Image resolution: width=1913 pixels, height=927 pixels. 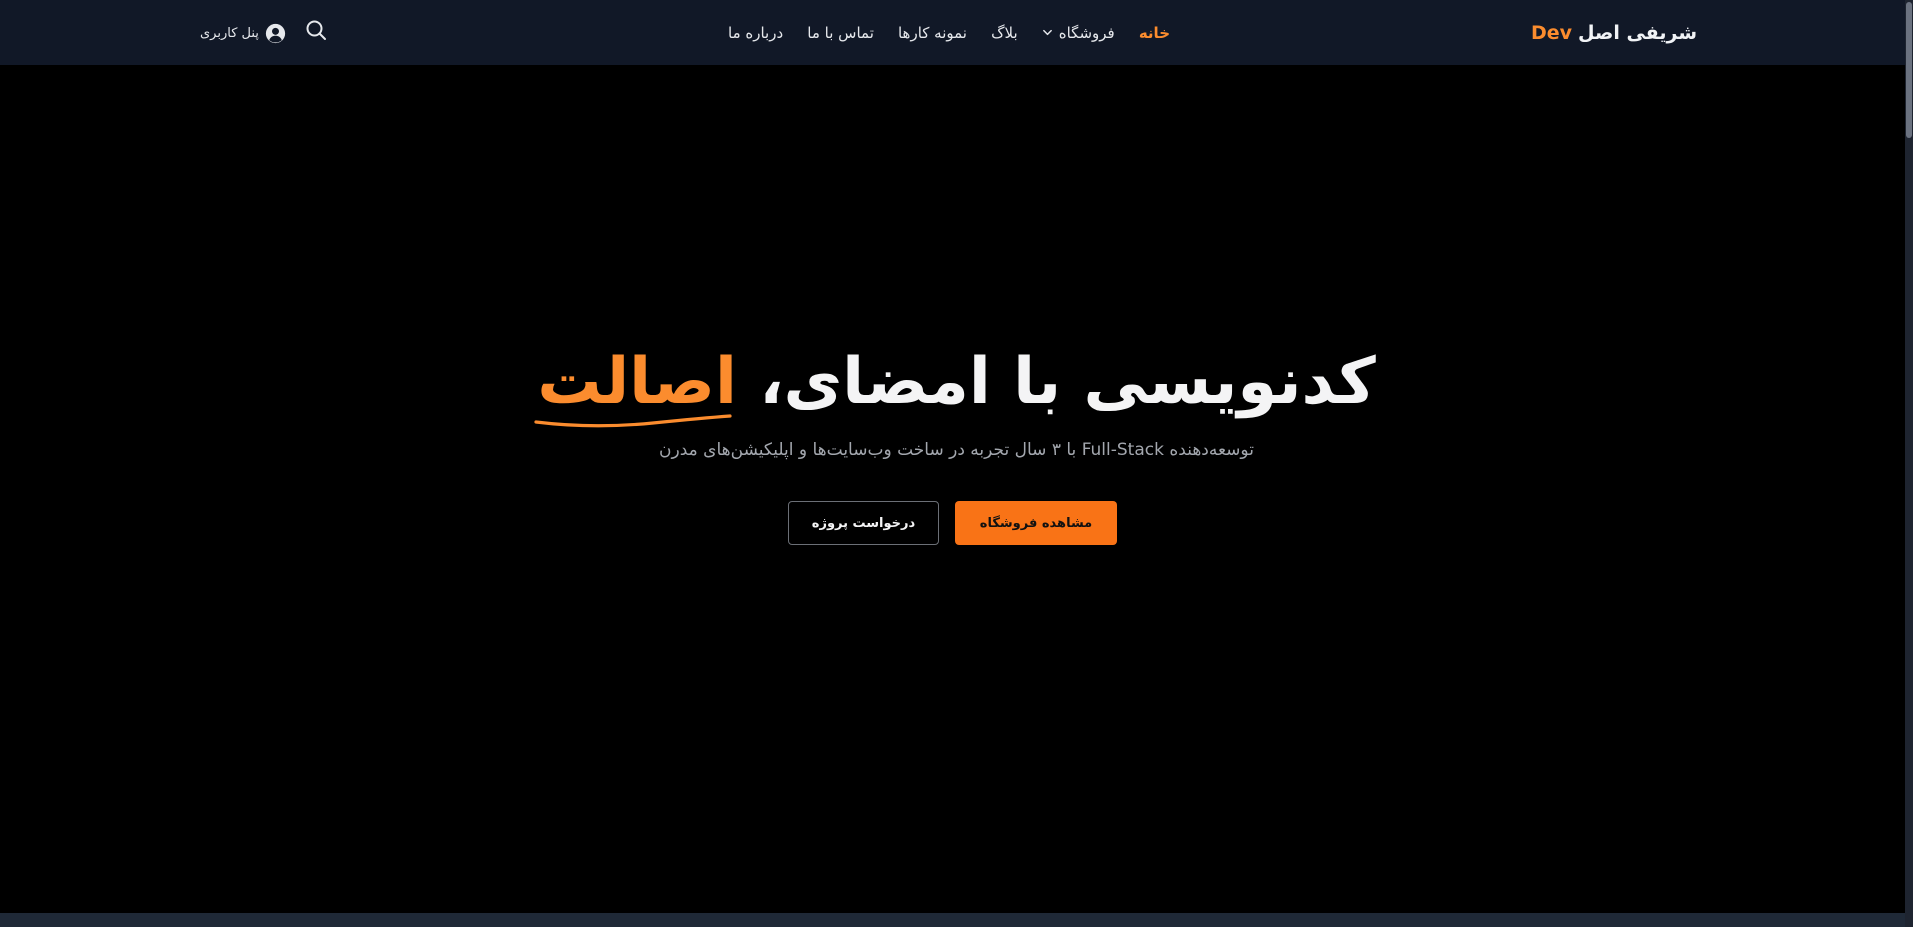 I want to click on search-icon, so click(x=316, y=30).